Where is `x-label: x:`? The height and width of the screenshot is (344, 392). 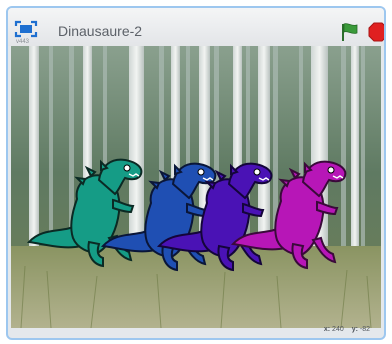
x-label: x: is located at coordinates (327, 329).